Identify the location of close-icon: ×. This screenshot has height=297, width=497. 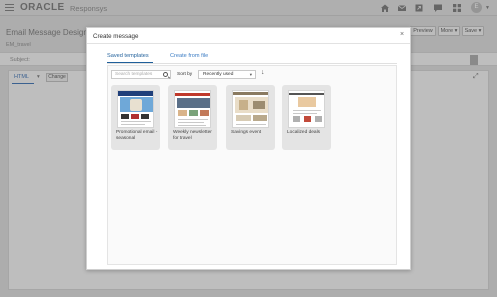
(402, 34).